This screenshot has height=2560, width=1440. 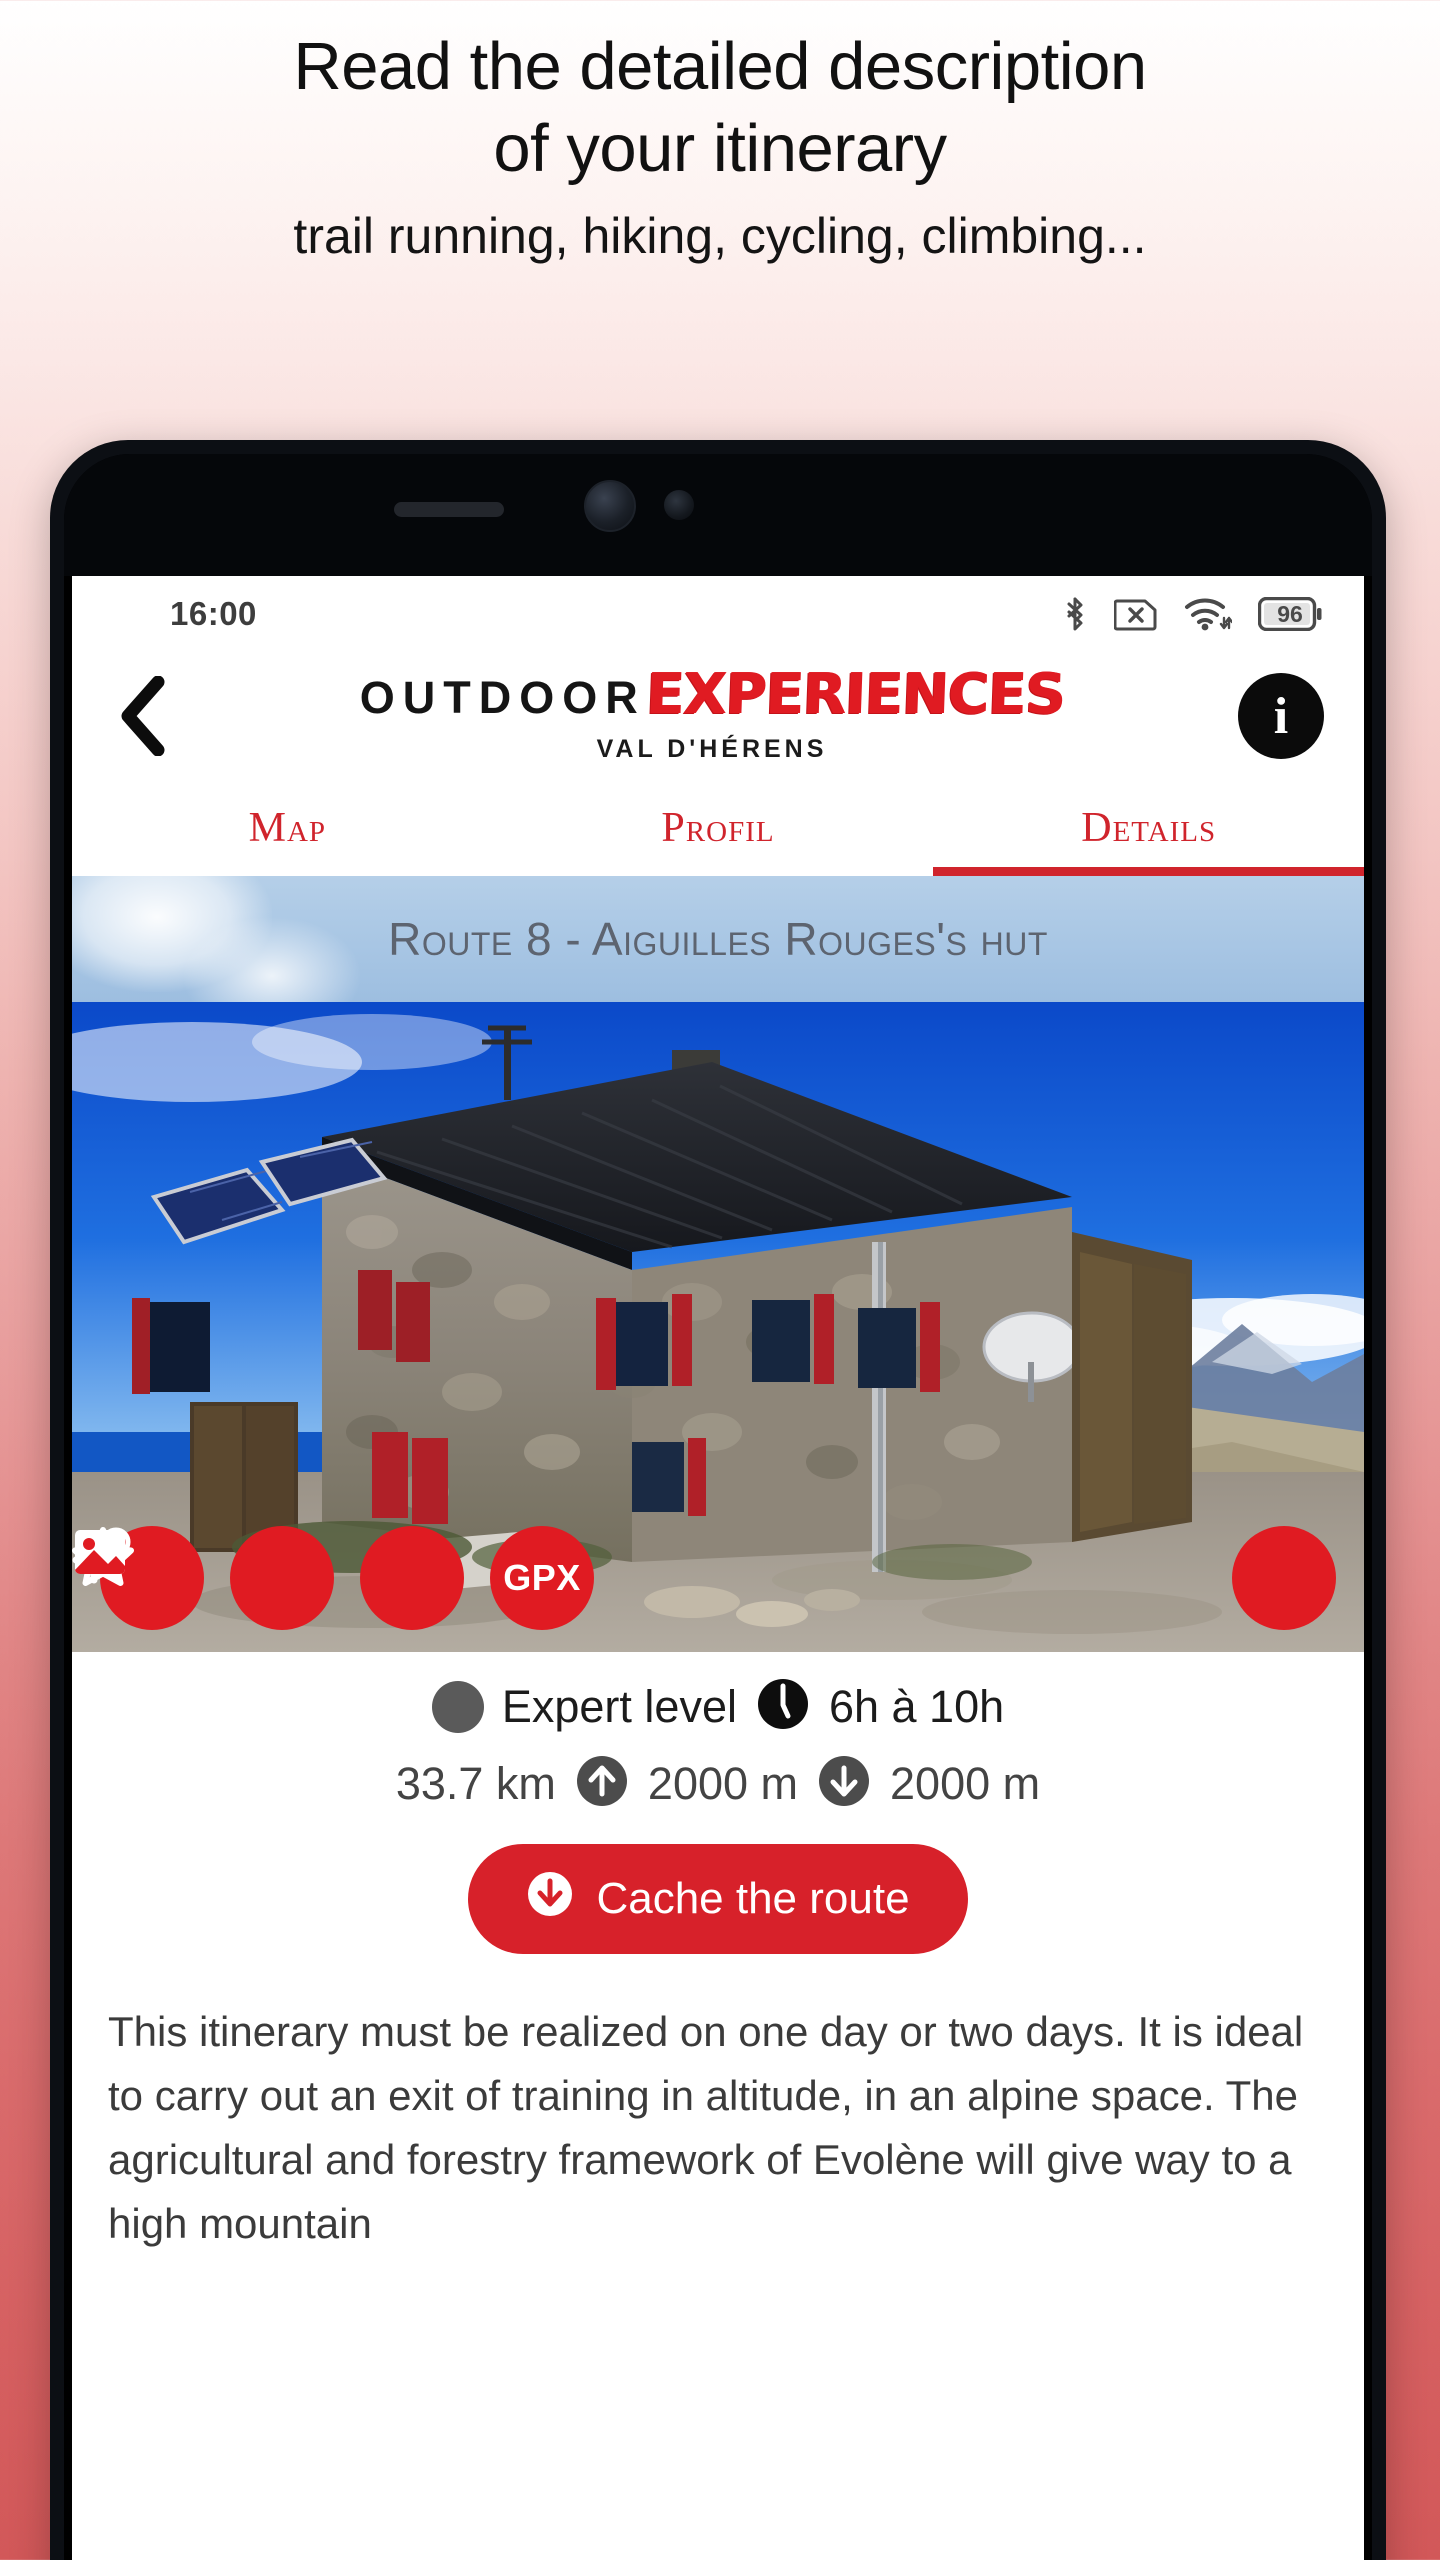 I want to click on tab-details: Details, so click(x=1148, y=828).